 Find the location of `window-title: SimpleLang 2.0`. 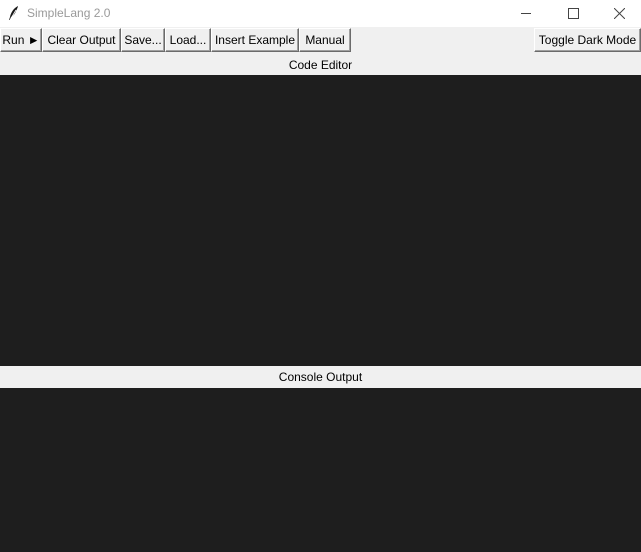

window-title: SimpleLang 2.0 is located at coordinates (69, 13).